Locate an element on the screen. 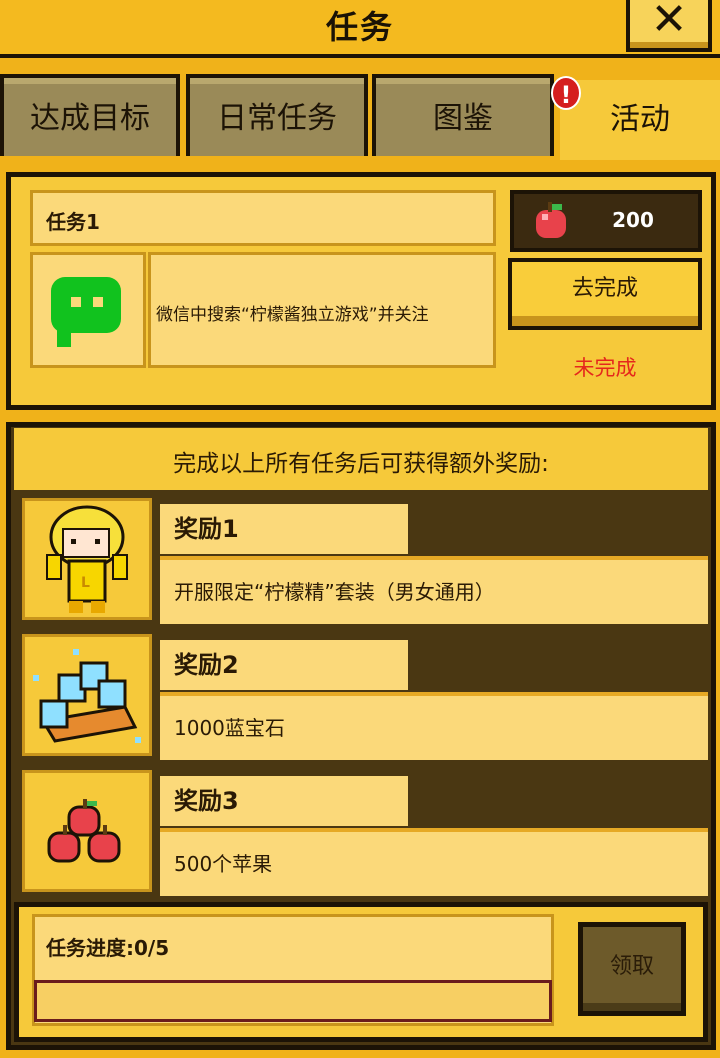 Image resolution: width=720 pixels, height=1058 pixels. alert-badge: ! is located at coordinates (566, 93).